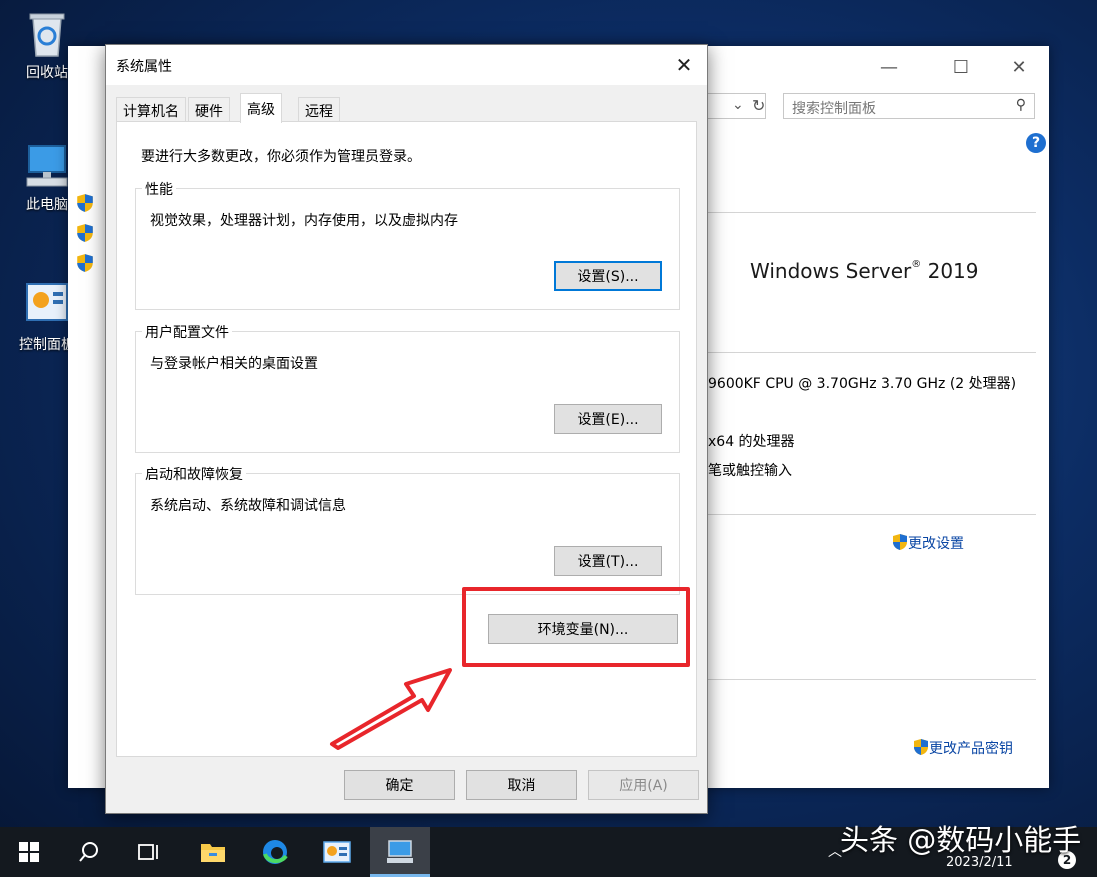 The width and height of the screenshot is (1097, 877). I want to click on startup-recovery-desc: 系统启动、系统故障和调试信息, so click(248, 506).